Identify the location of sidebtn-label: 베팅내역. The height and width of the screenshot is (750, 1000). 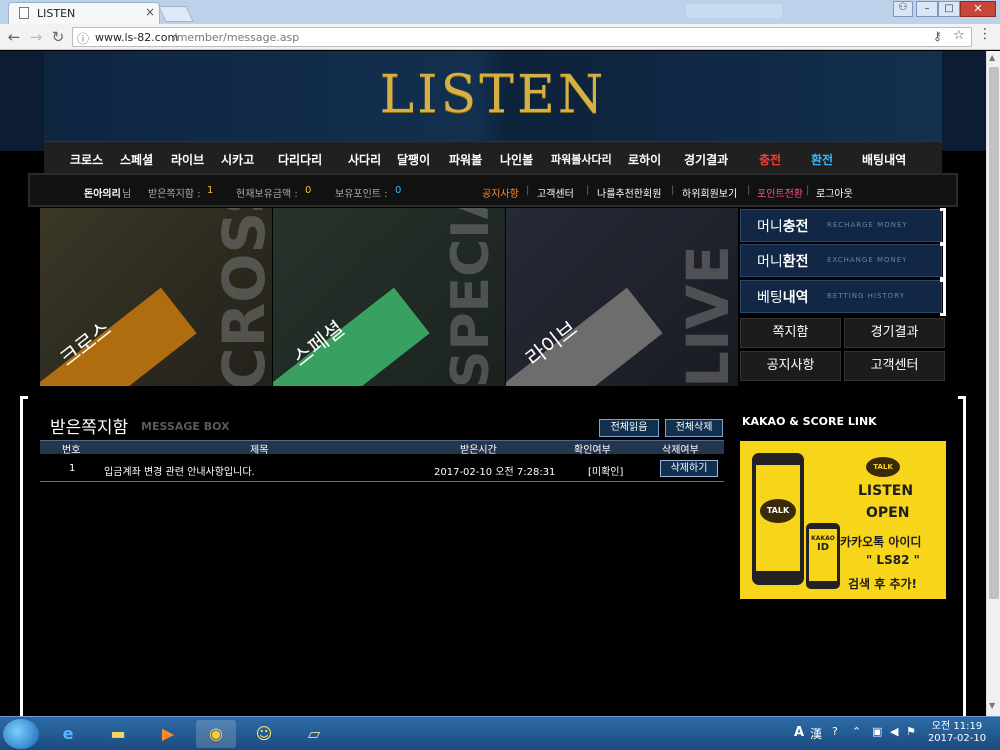
(783, 298).